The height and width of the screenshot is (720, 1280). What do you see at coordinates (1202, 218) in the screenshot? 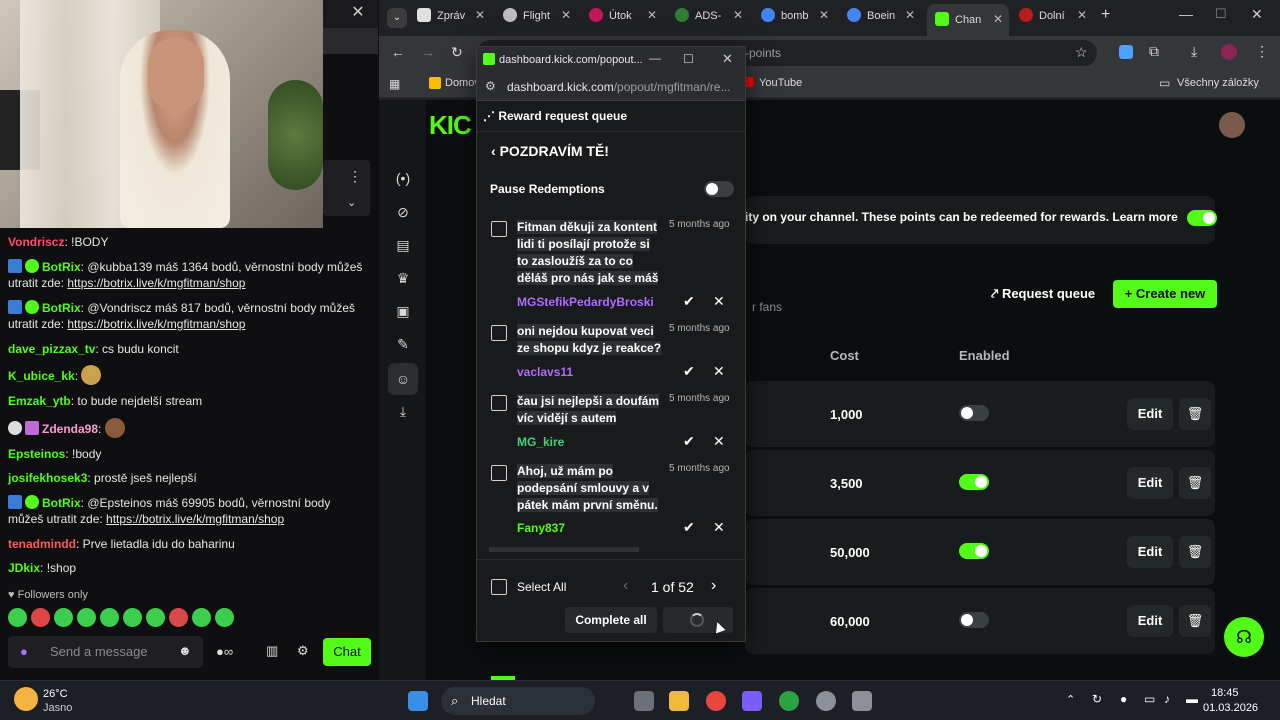
I see `points-enabled-toggle` at bounding box center [1202, 218].